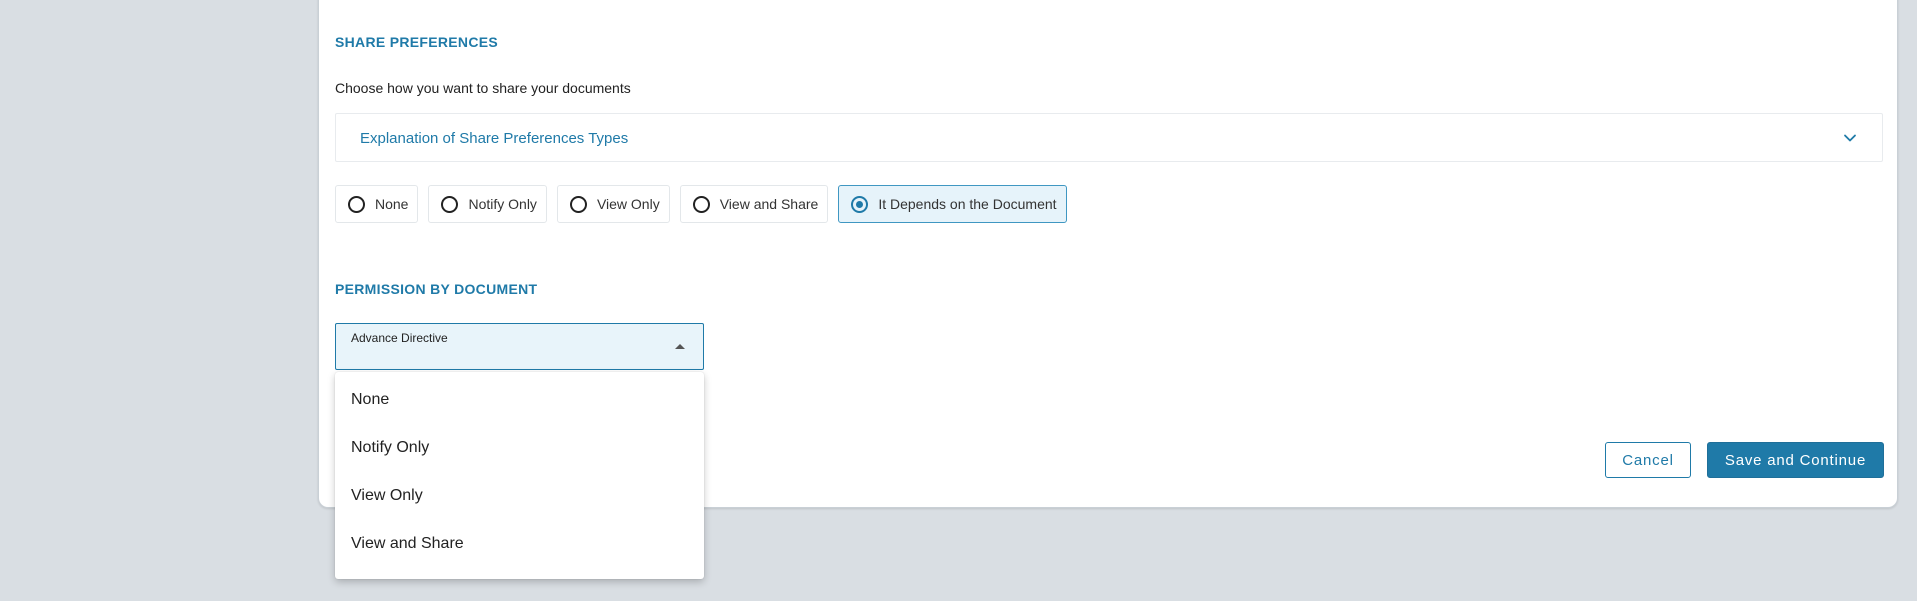 This screenshot has width=1917, height=601. Describe the element at coordinates (1109, 137) in the screenshot. I see `share-types-accordion: Explanation of Share Preferences Types` at that location.